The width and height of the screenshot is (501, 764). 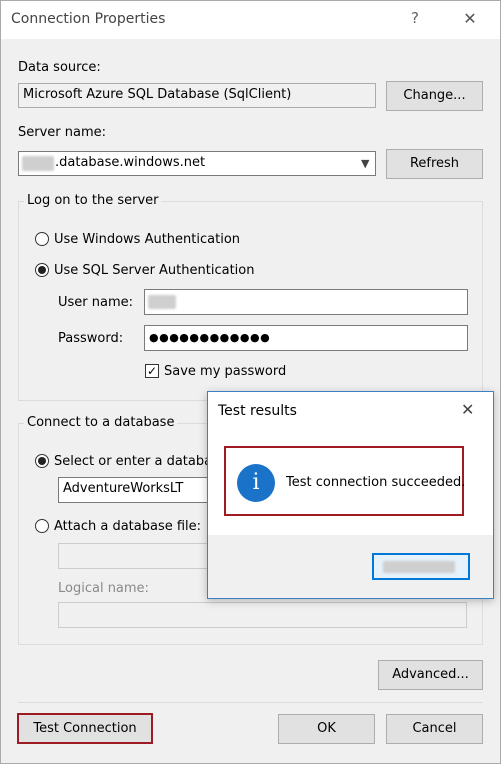 What do you see at coordinates (101, 422) in the screenshot?
I see `database-group-title: Connect to a database` at bounding box center [101, 422].